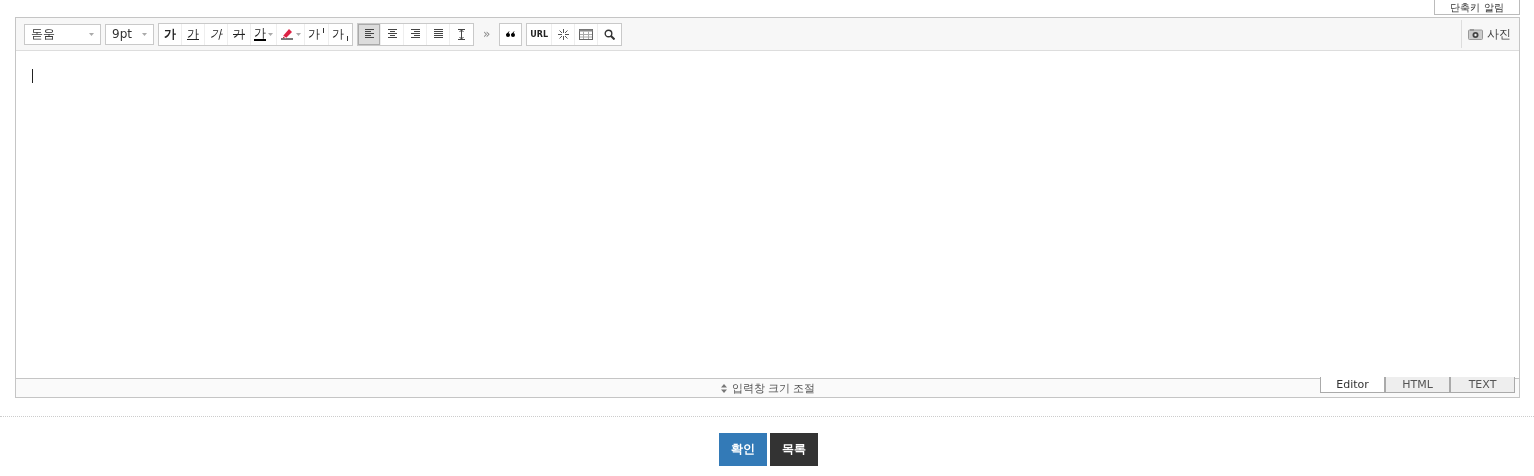  Describe the element at coordinates (668, 388) in the screenshot. I see `resize-handle: 입력창 크기 조절` at that location.